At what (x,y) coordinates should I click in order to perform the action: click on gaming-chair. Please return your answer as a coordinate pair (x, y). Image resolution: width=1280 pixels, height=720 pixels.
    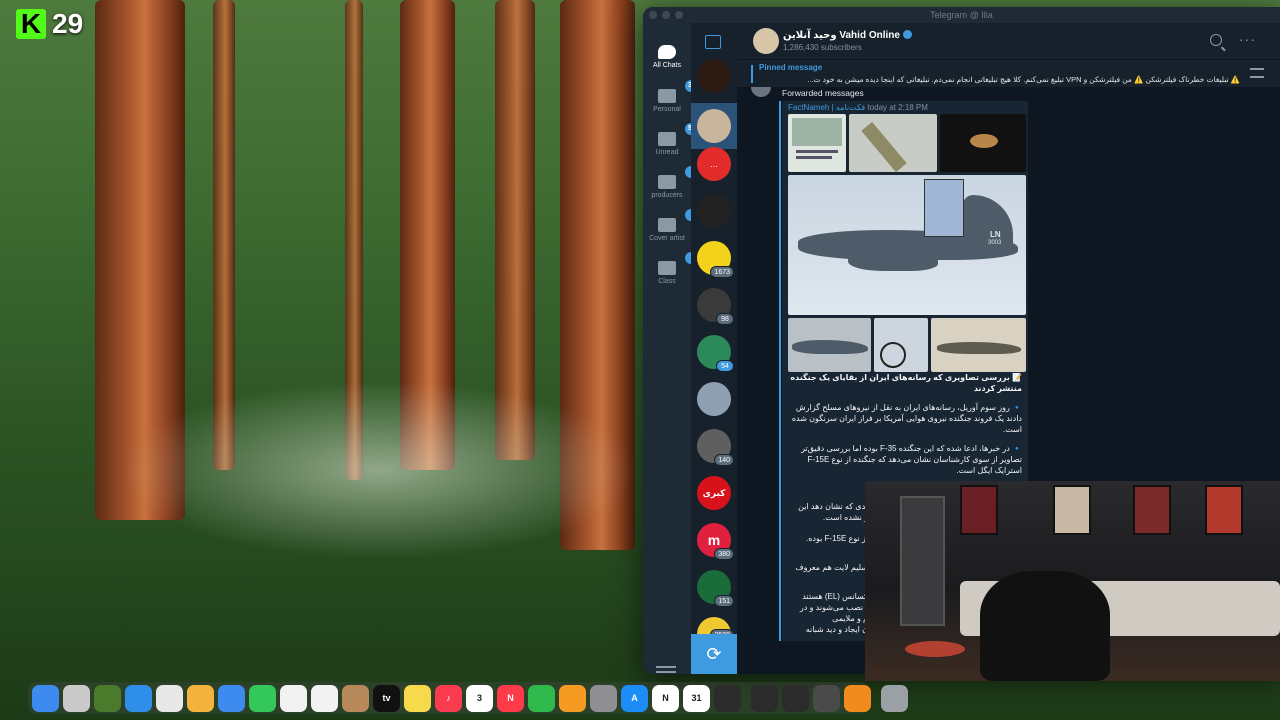
    Looking at the image, I should click on (1045, 626).